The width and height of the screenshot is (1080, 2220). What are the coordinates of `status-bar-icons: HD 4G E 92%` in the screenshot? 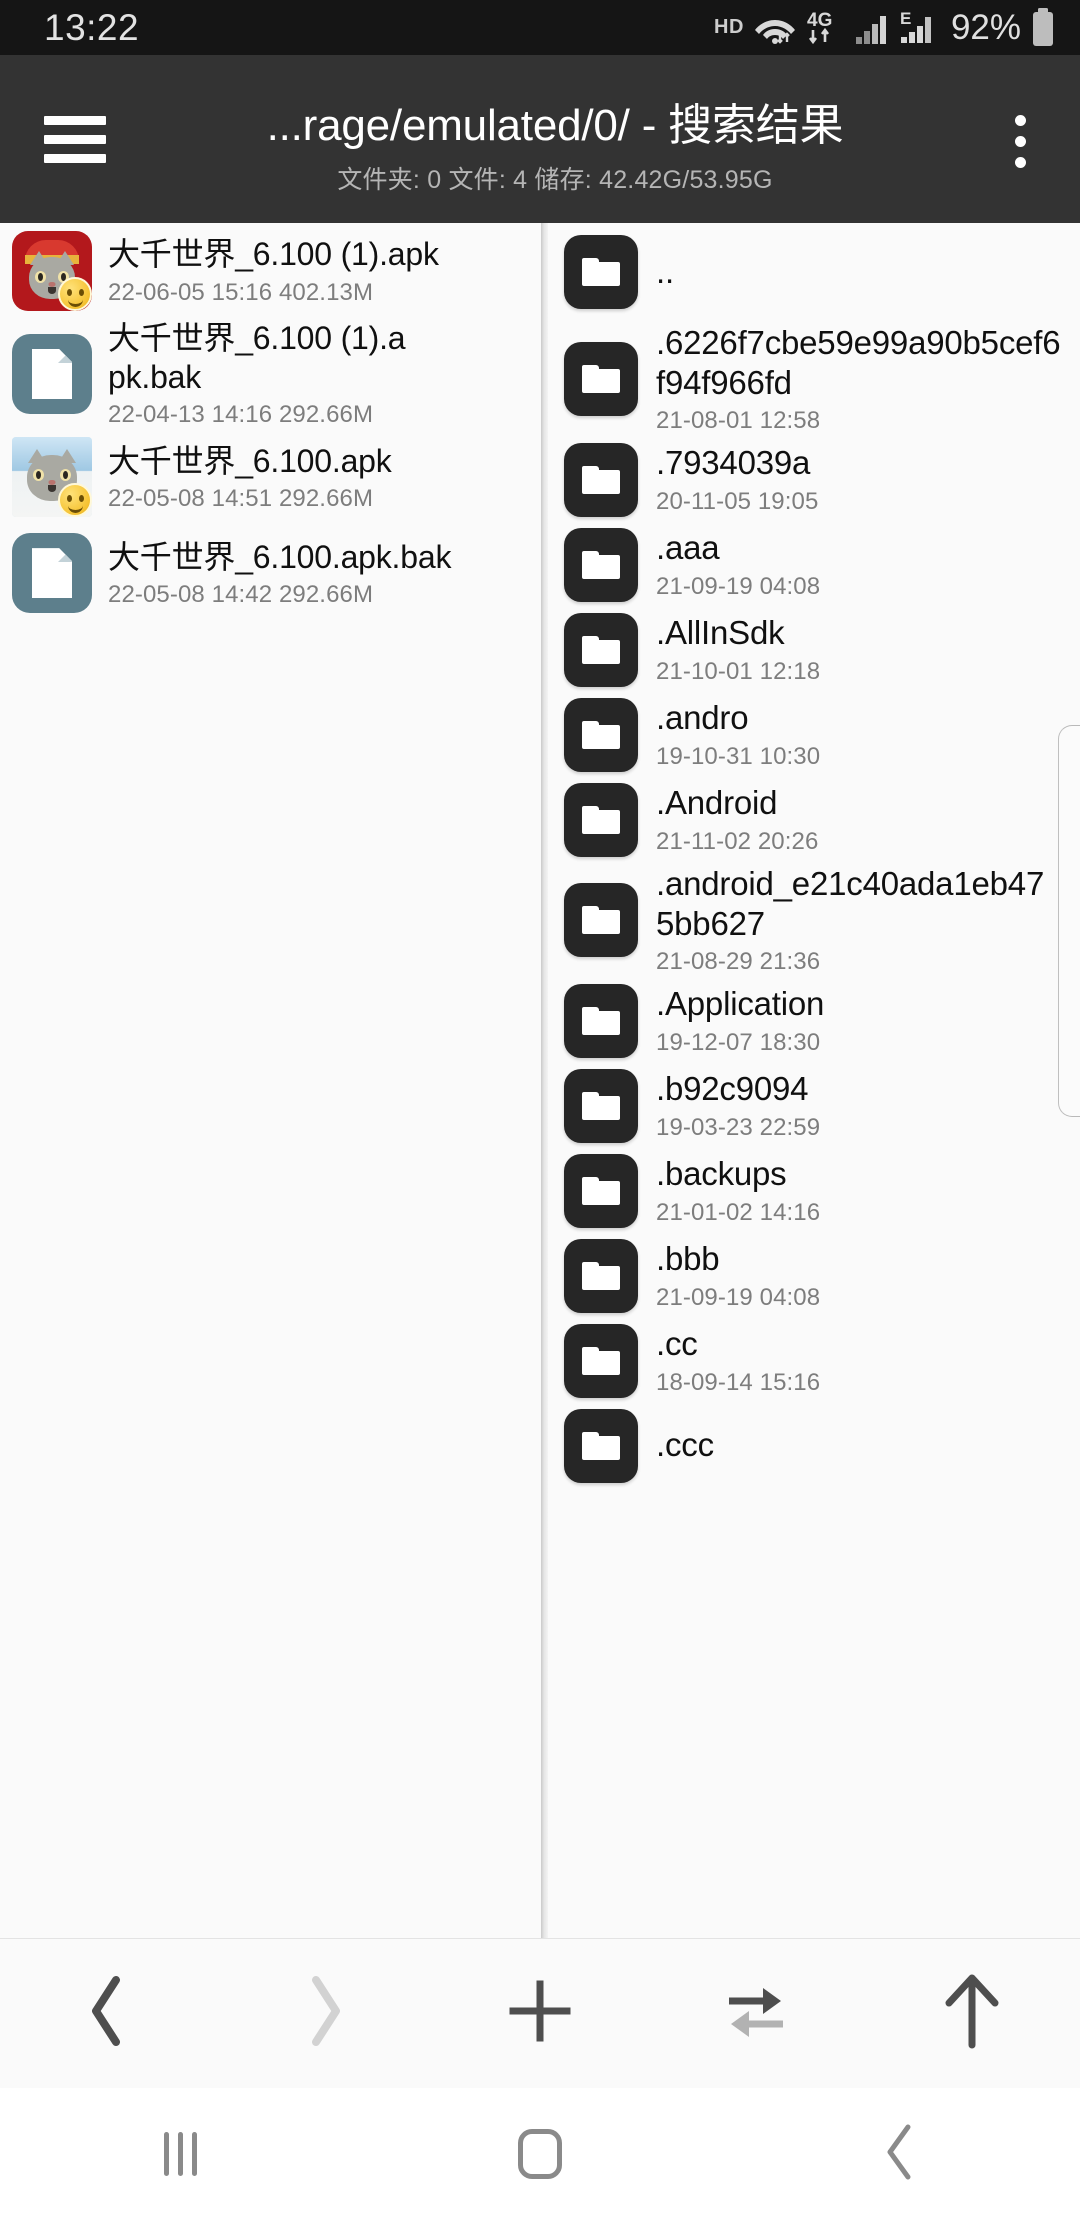 It's located at (885, 27).